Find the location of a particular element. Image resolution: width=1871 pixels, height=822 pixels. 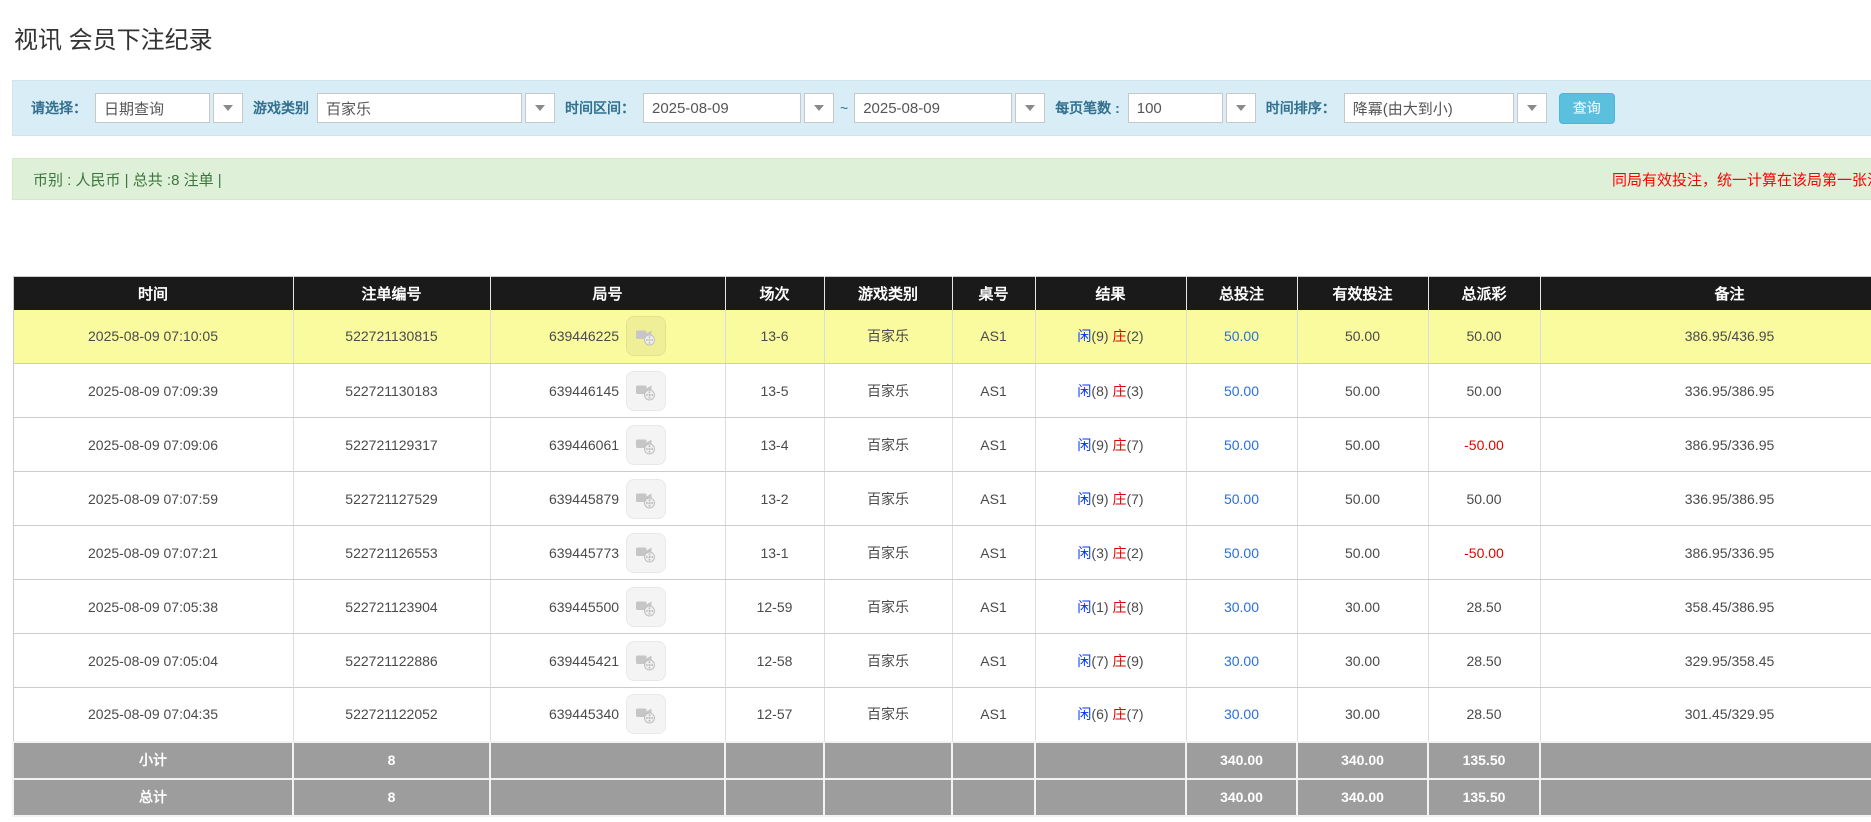

cell-round-id: 639445500 is located at coordinates (608, 606).